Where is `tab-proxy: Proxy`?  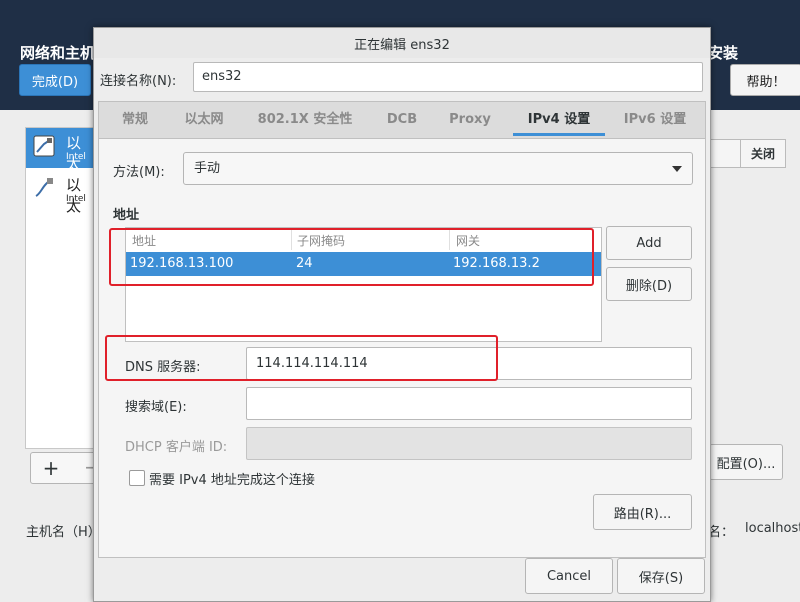 tab-proxy: Proxy is located at coordinates (470, 120).